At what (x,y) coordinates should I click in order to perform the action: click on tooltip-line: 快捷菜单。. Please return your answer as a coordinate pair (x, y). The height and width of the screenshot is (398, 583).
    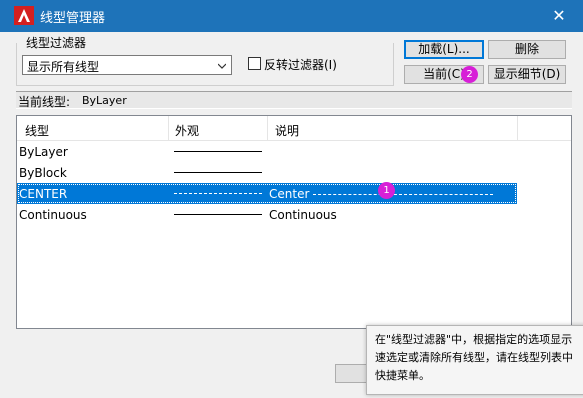
    Looking at the image, I should click on (402, 375).